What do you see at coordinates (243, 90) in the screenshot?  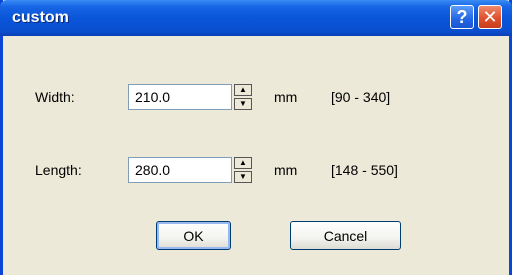 I see `width-spin-up-icon: ▲` at bounding box center [243, 90].